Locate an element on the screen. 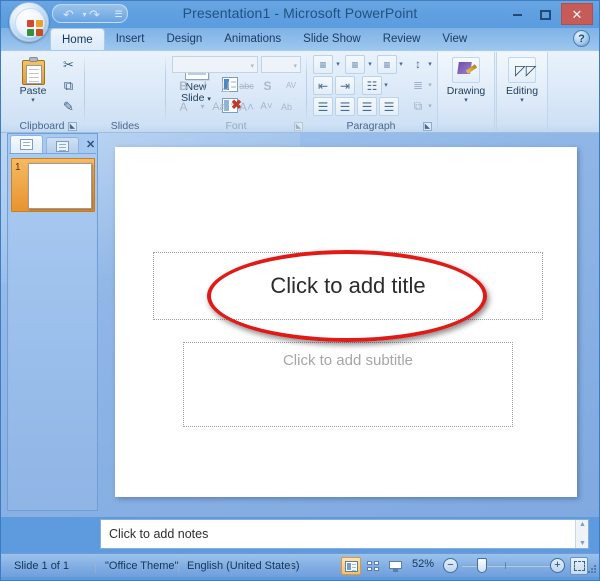 The width and height of the screenshot is (600, 581). text-shadow-button: S is located at coordinates (267, 86).